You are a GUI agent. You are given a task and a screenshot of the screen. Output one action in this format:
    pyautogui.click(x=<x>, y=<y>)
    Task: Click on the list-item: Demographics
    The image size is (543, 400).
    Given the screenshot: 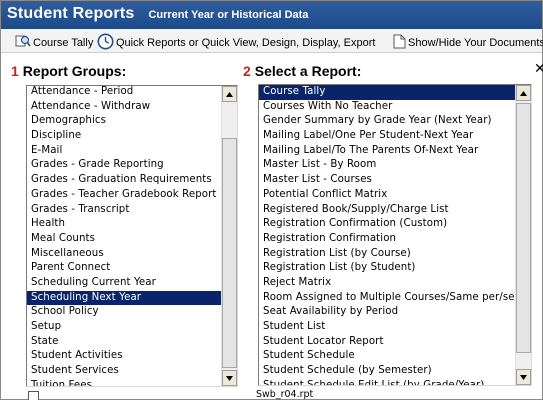 What is the action you would take?
    pyautogui.click(x=124, y=121)
    